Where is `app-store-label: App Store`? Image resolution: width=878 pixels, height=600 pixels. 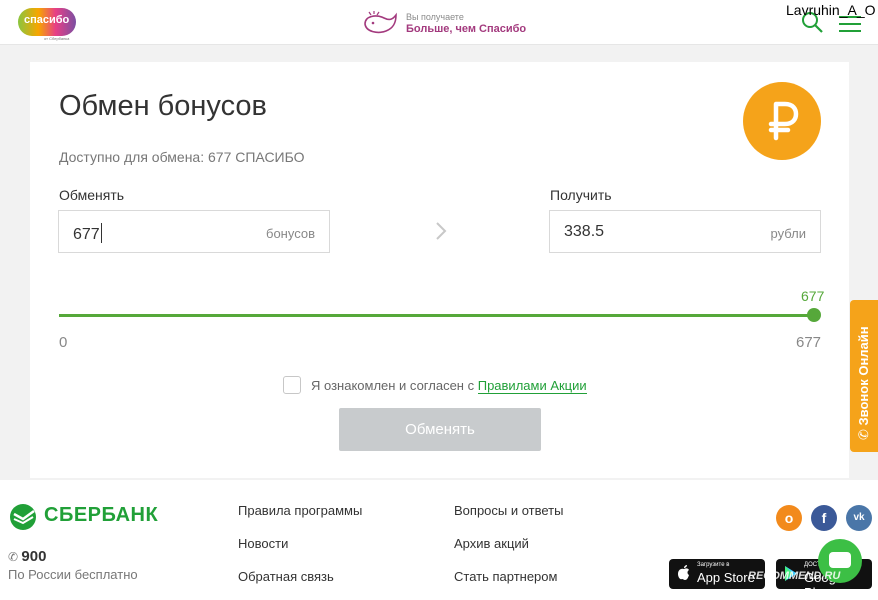 app-store-label: App Store is located at coordinates (726, 577).